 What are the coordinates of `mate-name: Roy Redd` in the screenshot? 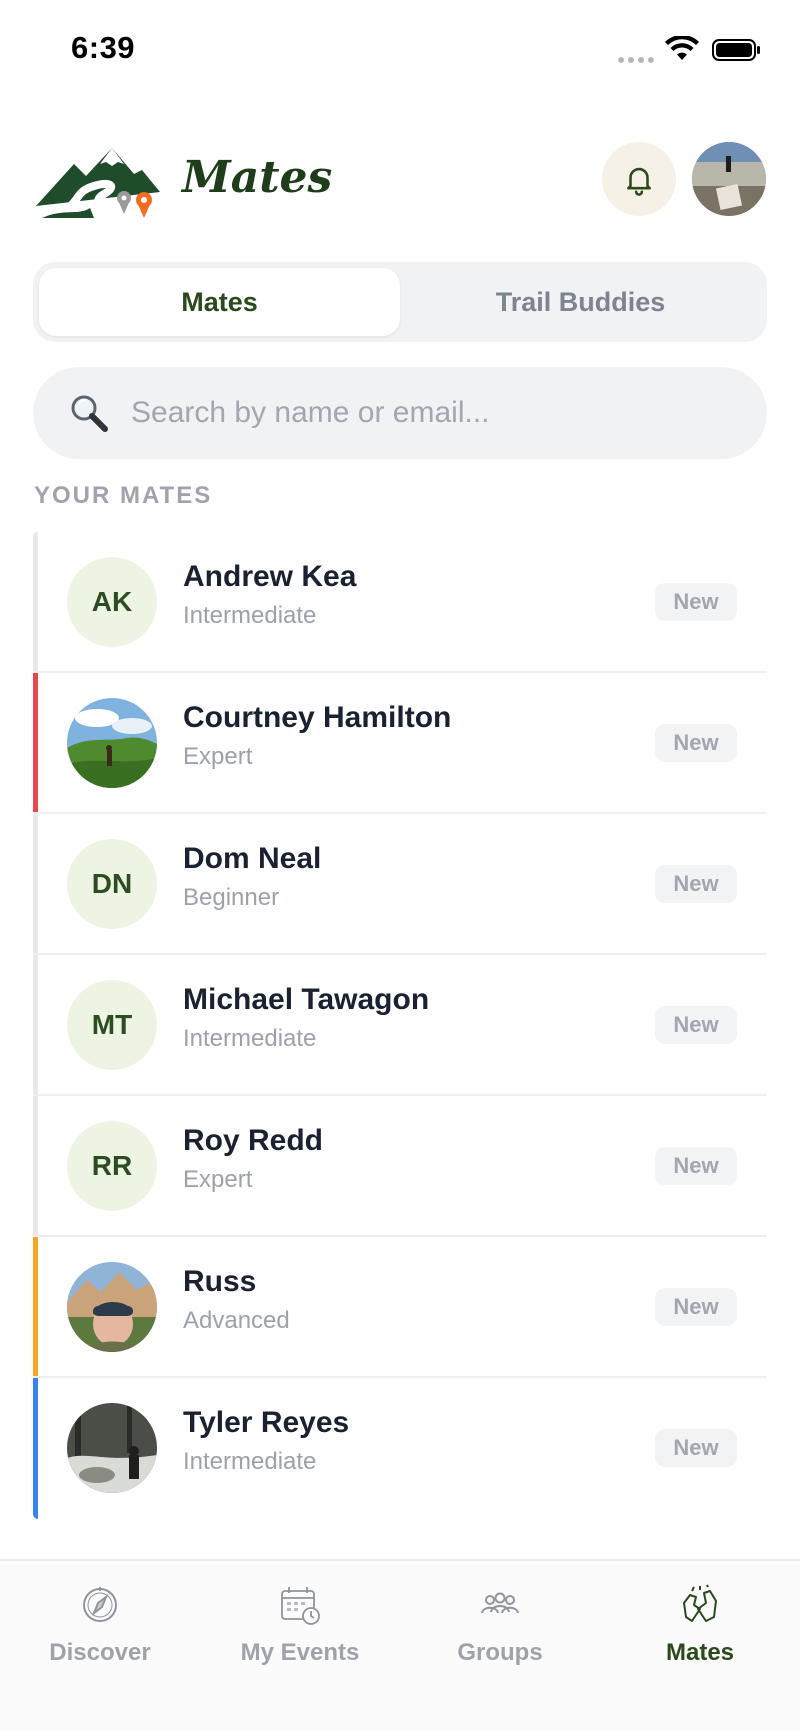 It's located at (253, 1140).